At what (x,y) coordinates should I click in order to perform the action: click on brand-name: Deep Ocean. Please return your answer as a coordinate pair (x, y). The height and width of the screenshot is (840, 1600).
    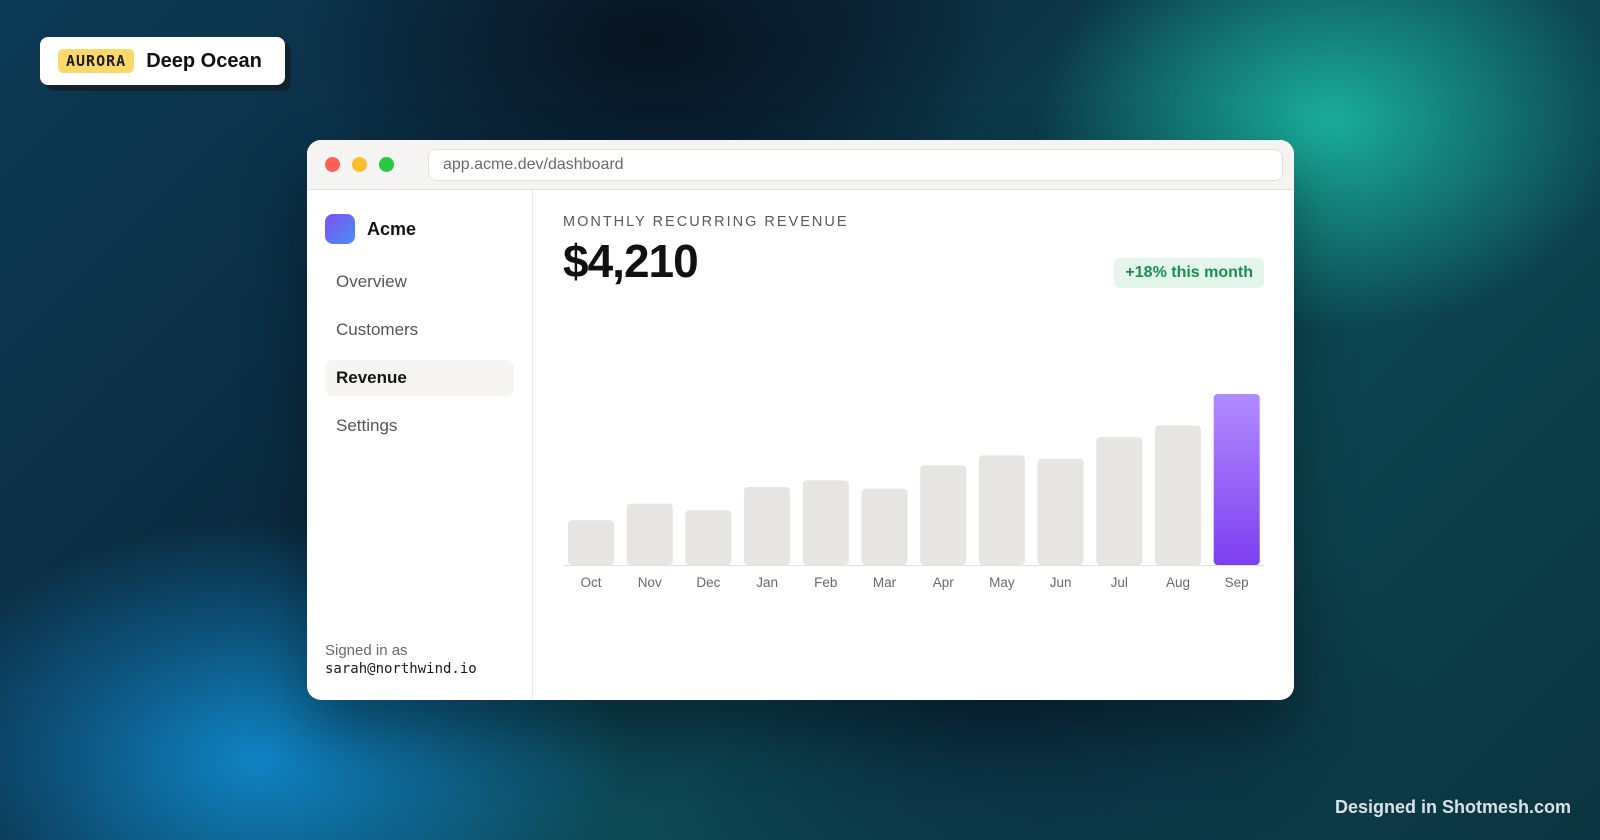
    Looking at the image, I should click on (204, 60).